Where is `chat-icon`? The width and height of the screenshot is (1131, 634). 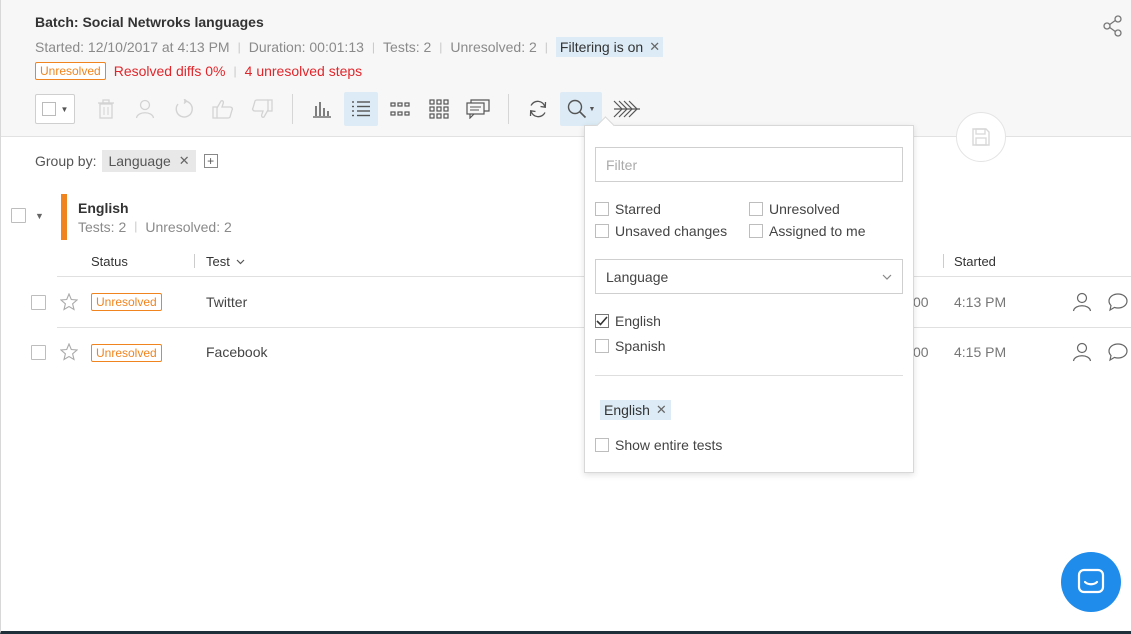 chat-icon is located at coordinates (1091, 581).